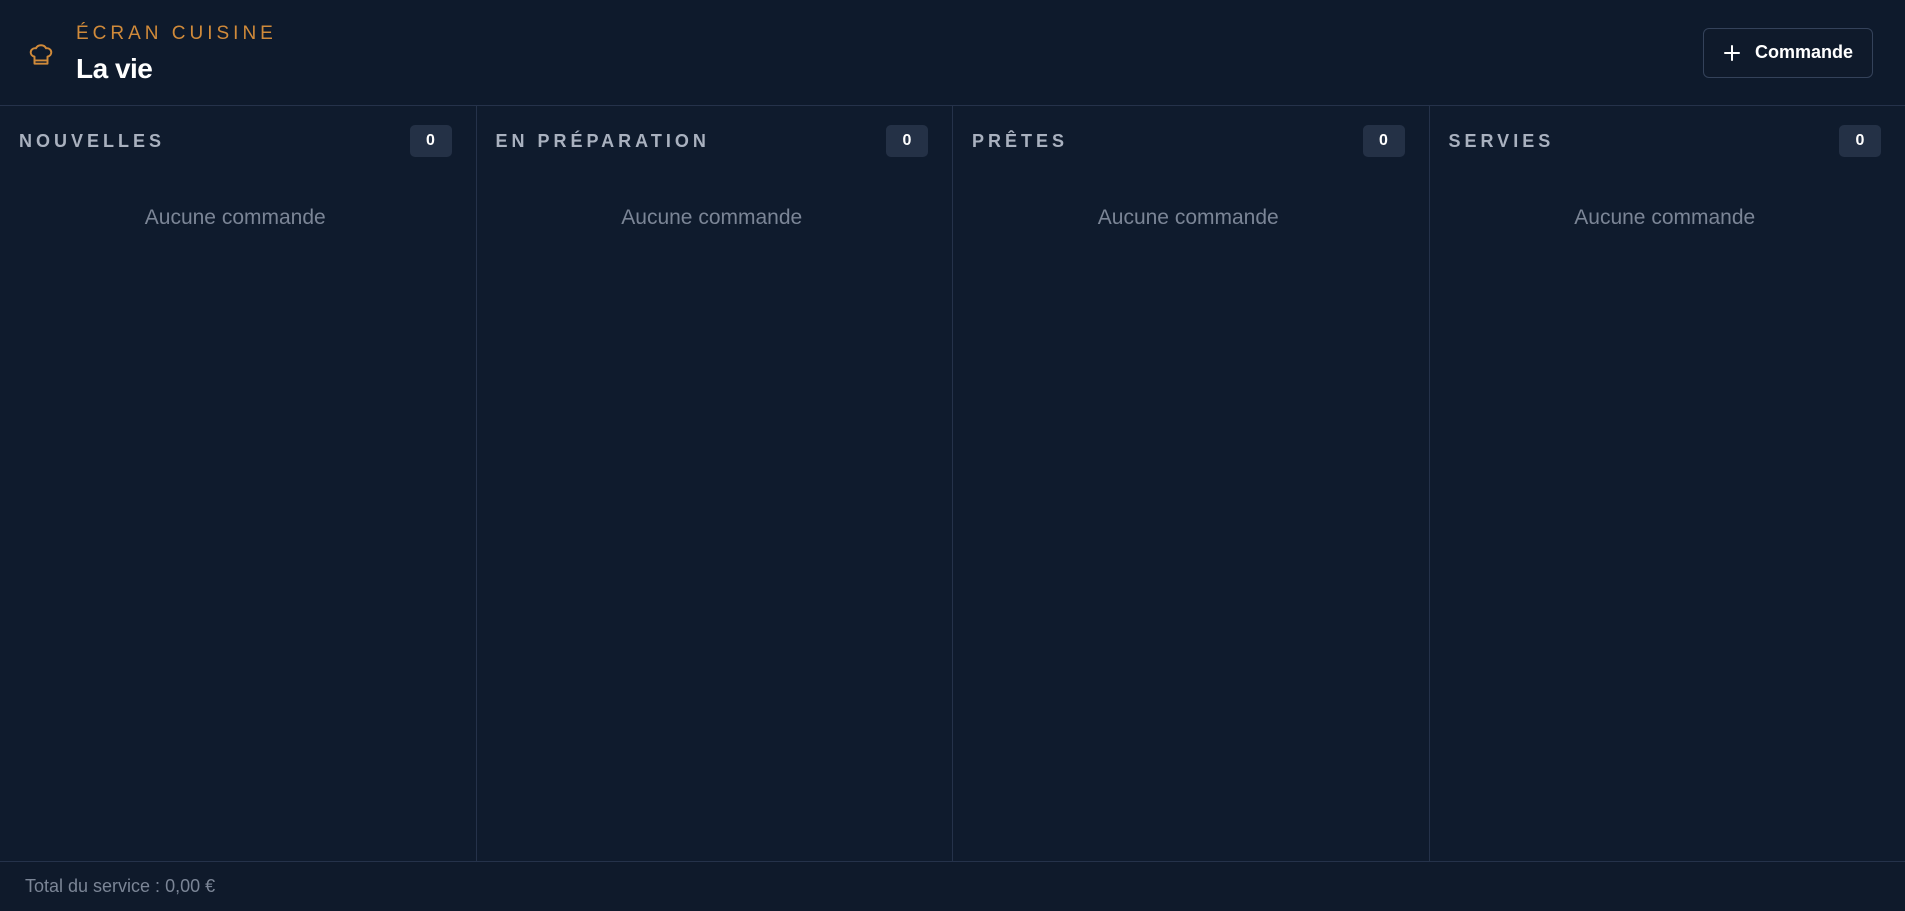 This screenshot has height=911, width=1905. What do you see at coordinates (1020, 140) in the screenshot?
I see `column-title: PRÊTES` at bounding box center [1020, 140].